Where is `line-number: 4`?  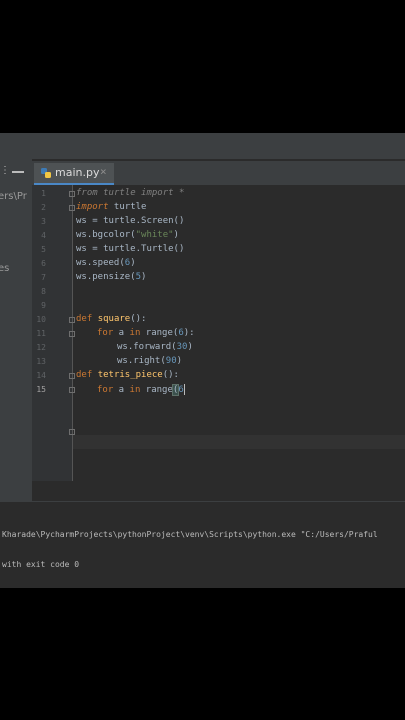 line-number: 4 is located at coordinates (43, 235).